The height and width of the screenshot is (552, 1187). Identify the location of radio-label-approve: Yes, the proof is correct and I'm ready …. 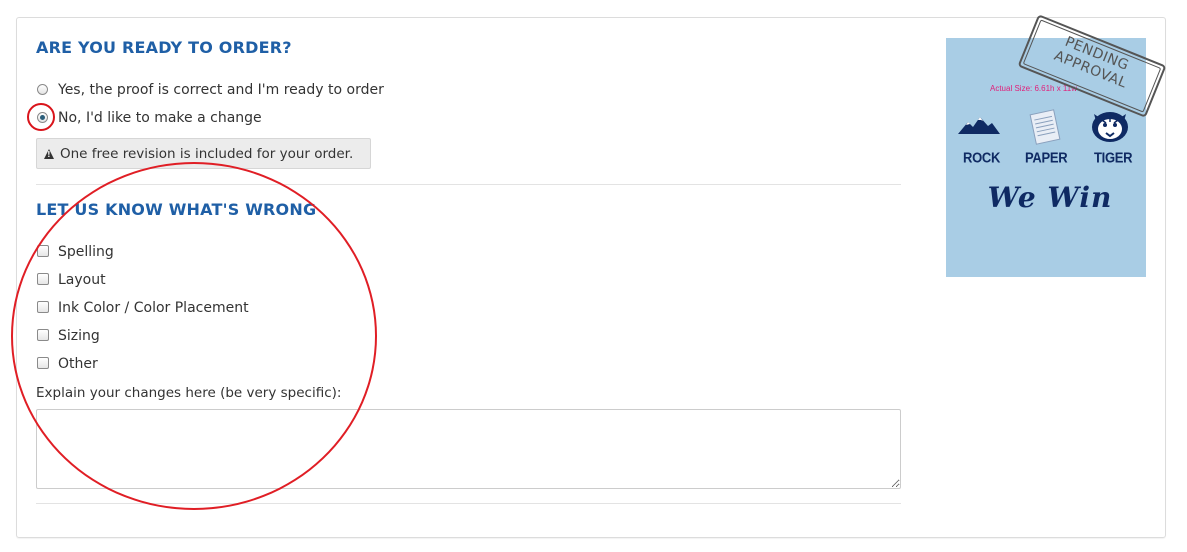
(221, 90).